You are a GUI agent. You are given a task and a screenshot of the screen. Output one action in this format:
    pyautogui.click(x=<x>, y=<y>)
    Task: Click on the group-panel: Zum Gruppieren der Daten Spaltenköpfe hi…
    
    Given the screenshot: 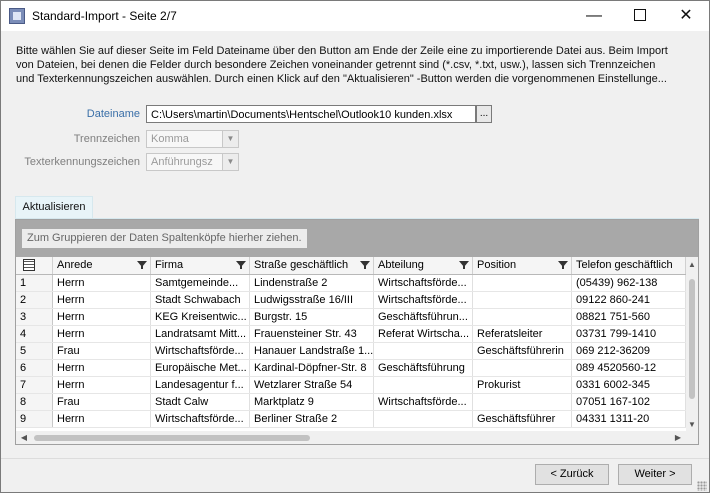 What is the action you would take?
    pyautogui.click(x=357, y=238)
    